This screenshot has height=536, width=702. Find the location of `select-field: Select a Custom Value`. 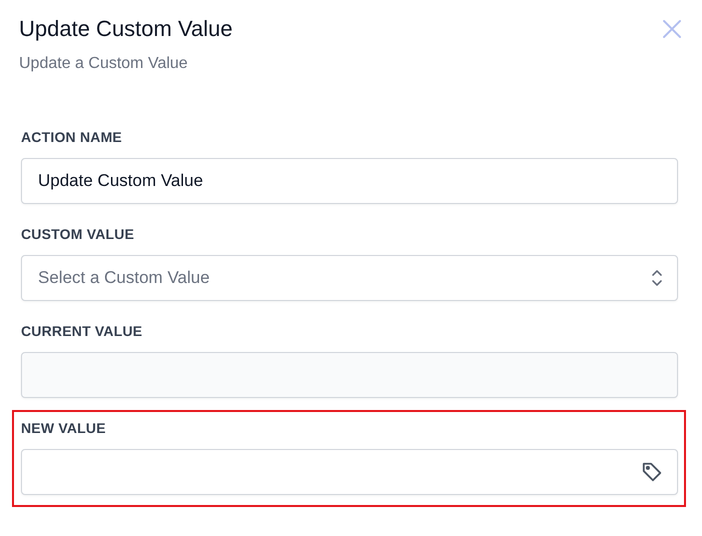

select-field: Select a Custom Value is located at coordinates (349, 278).